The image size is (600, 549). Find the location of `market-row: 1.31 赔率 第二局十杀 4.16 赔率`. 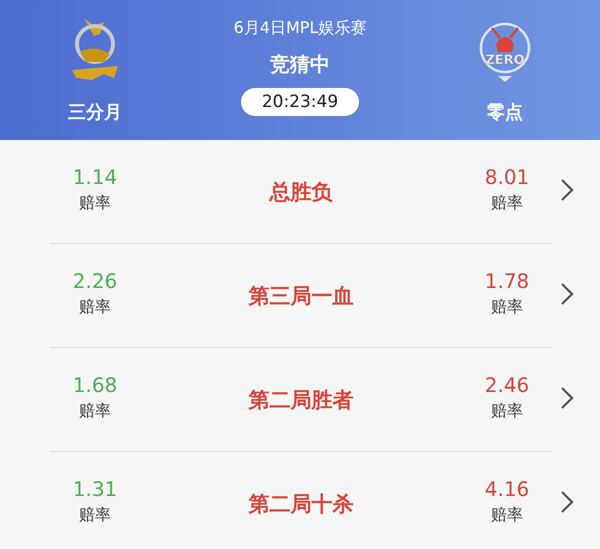

market-row: 1.31 赔率 第二局十杀 4.16 赔率 is located at coordinates (301, 500).